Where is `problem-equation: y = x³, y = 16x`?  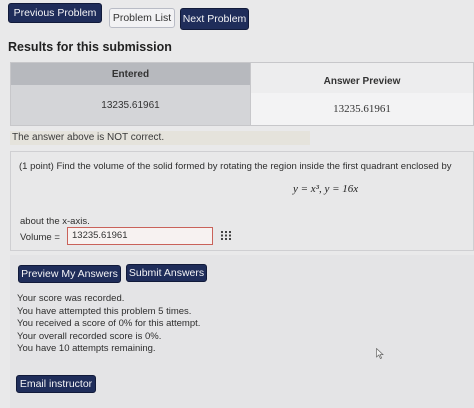 problem-equation: y = x³, y = 16x is located at coordinates (326, 189).